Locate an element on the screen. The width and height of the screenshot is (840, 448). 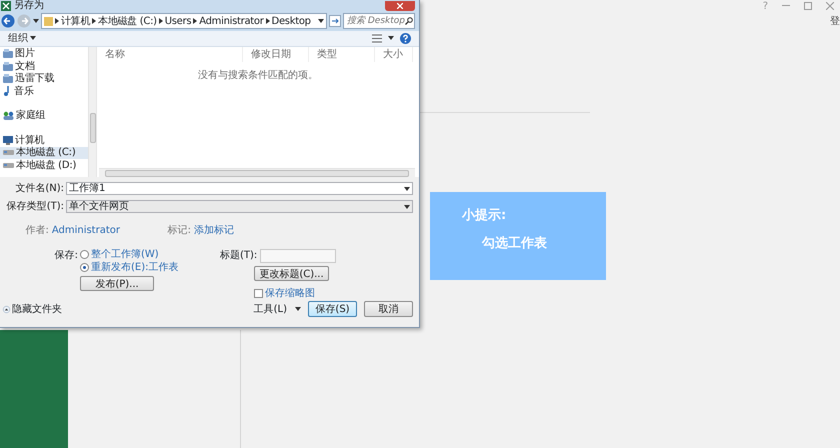
nav-item: 本地磁盘 (C:) is located at coordinates (44, 153).